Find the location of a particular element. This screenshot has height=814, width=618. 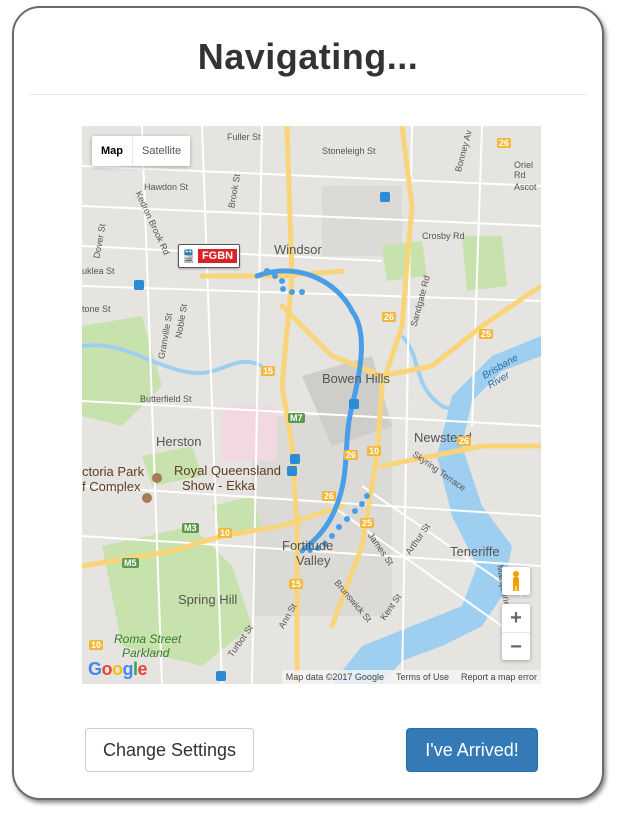

title-divider is located at coordinates (308, 94).